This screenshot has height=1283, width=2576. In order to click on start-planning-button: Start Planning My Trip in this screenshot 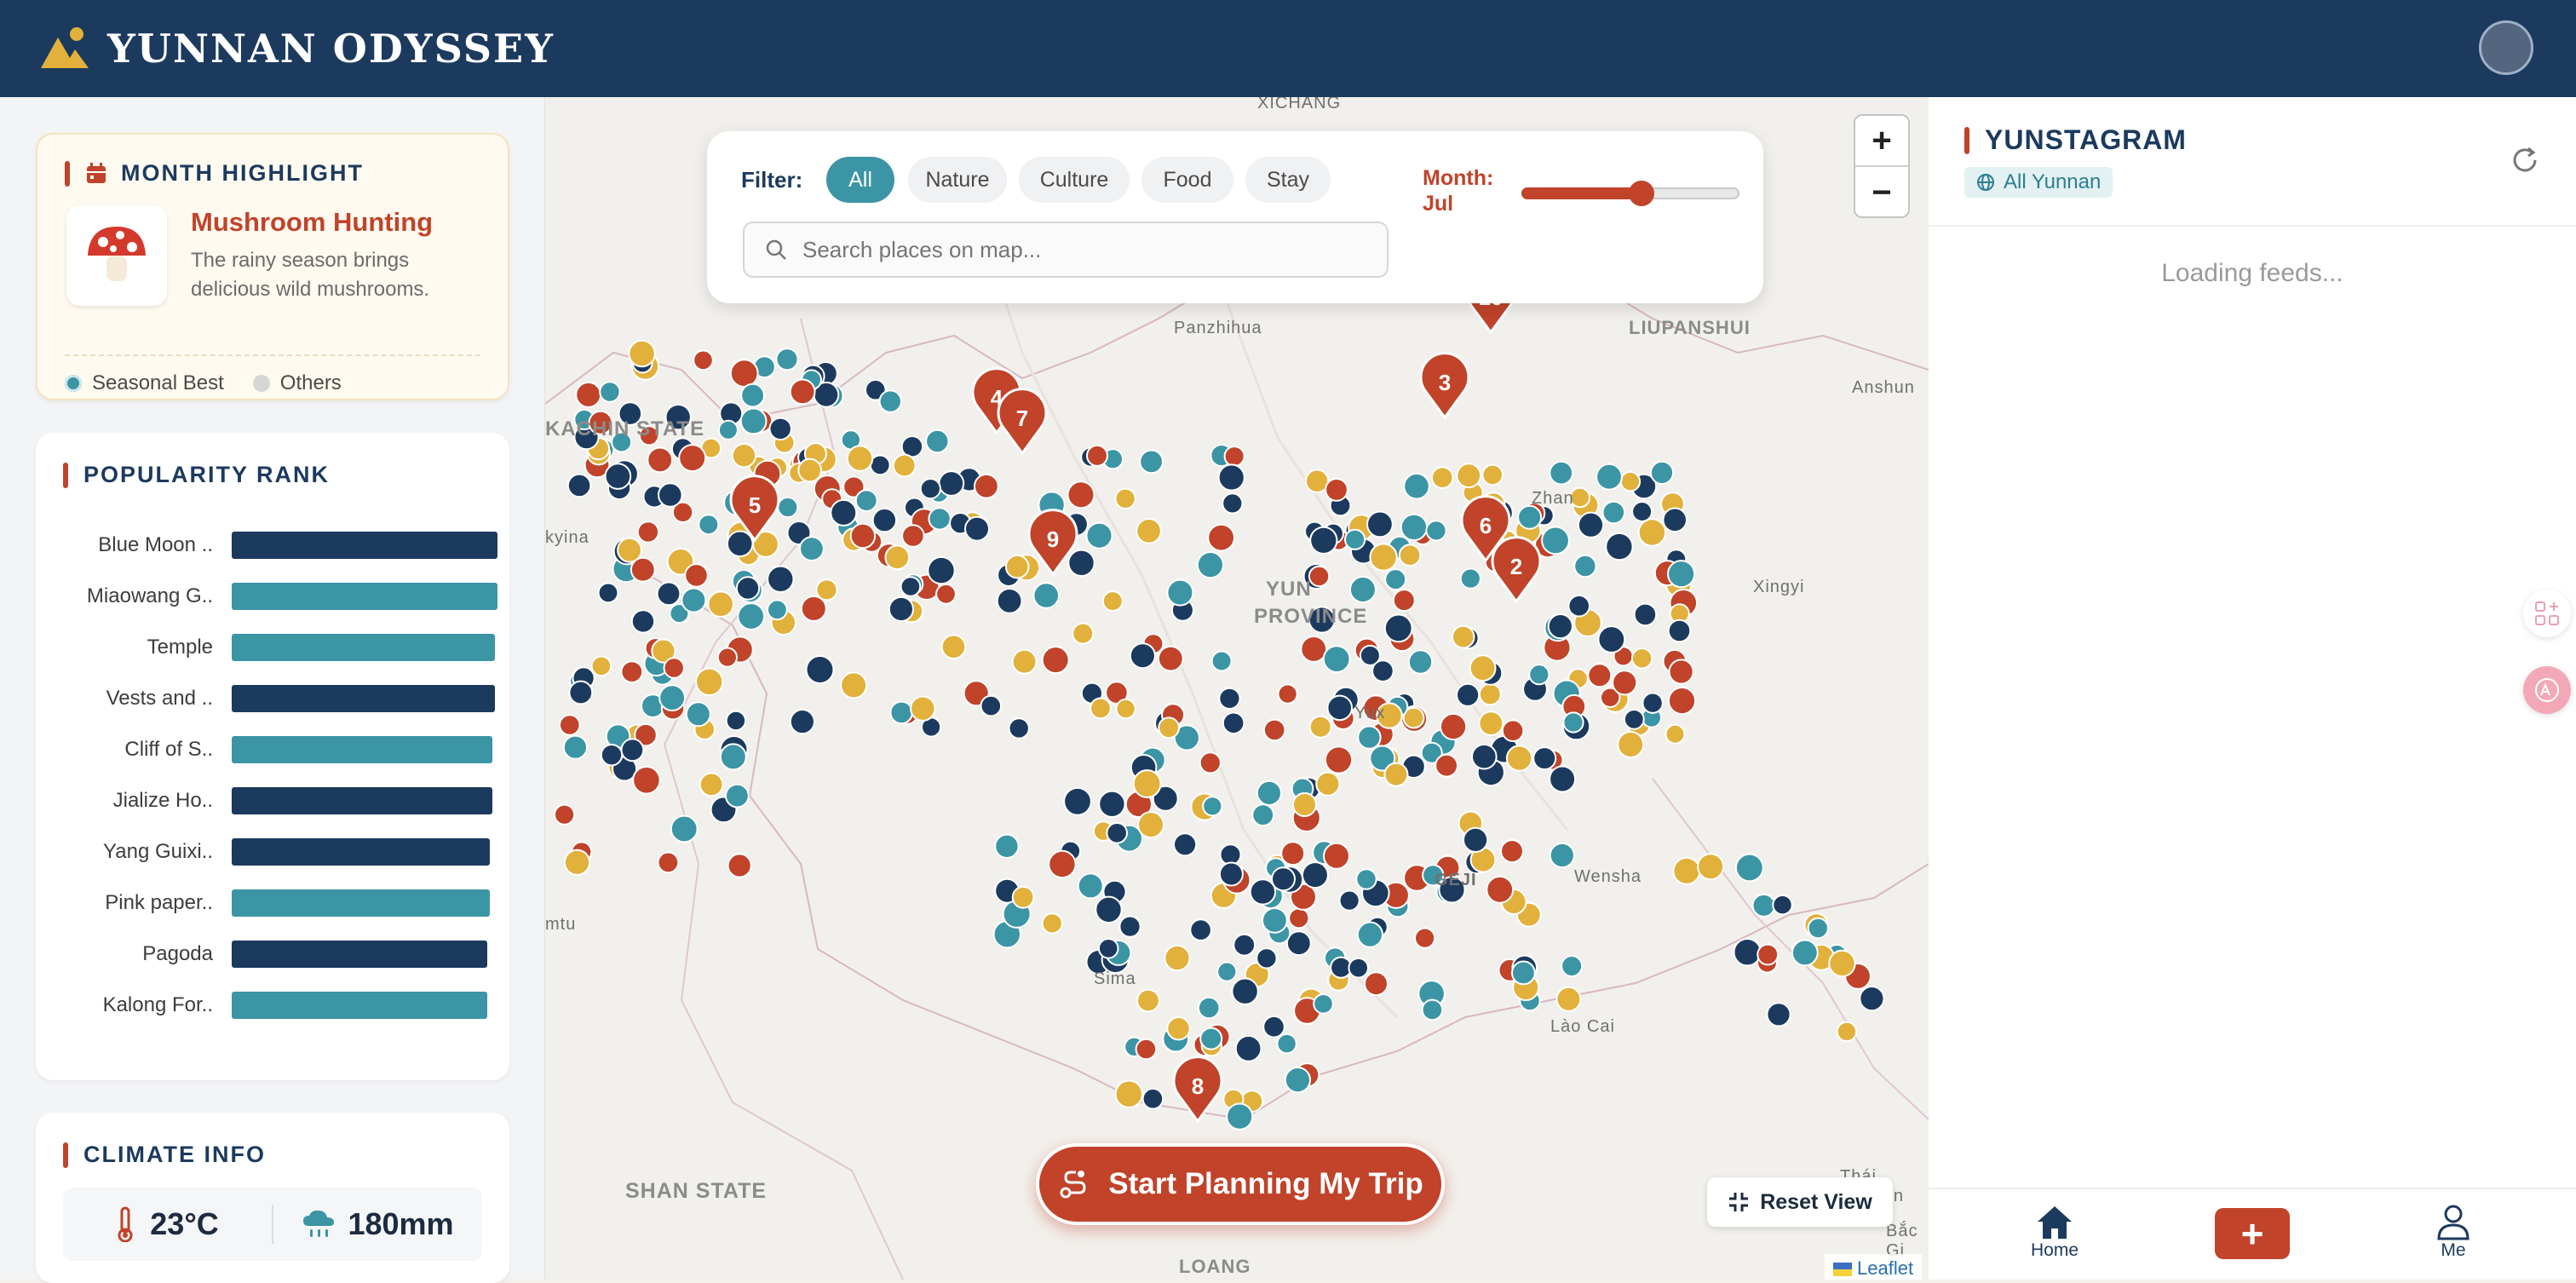, I will do `click(1241, 1184)`.